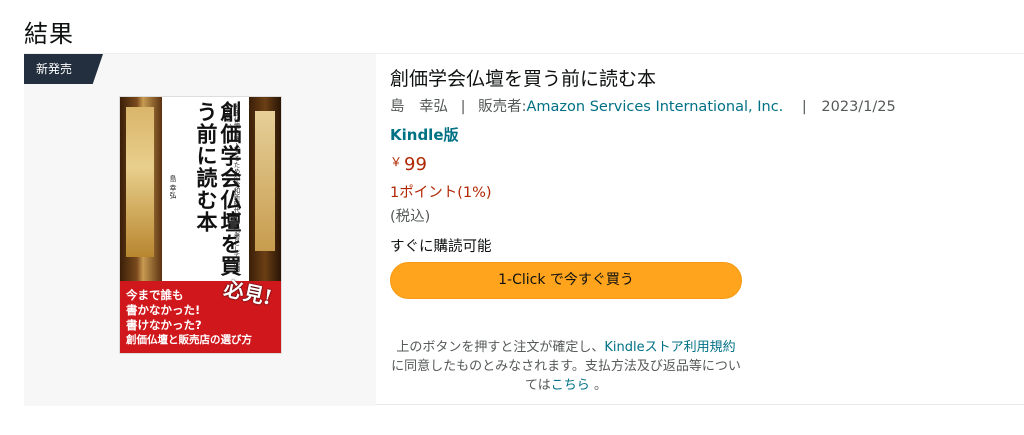  I want to click on page-title: 結果, so click(49, 34).